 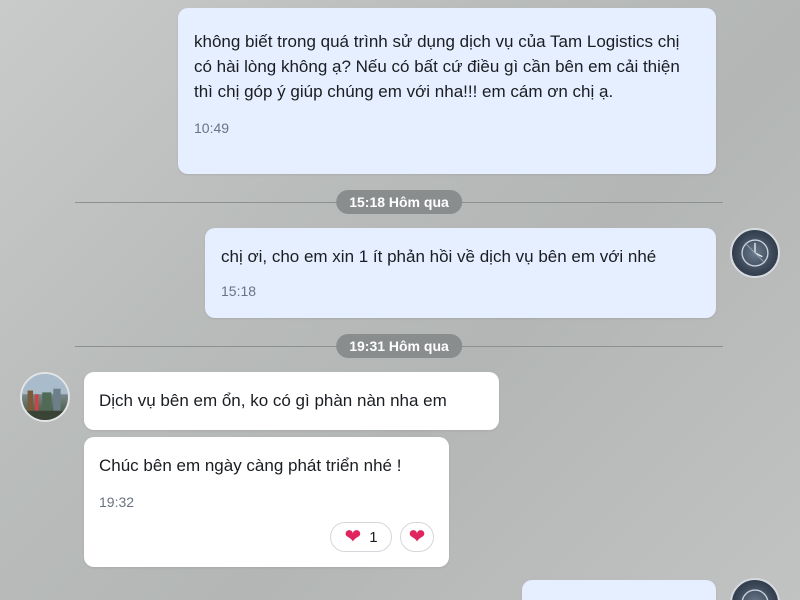 I want to click on message-time: 15:18, so click(x=239, y=291).